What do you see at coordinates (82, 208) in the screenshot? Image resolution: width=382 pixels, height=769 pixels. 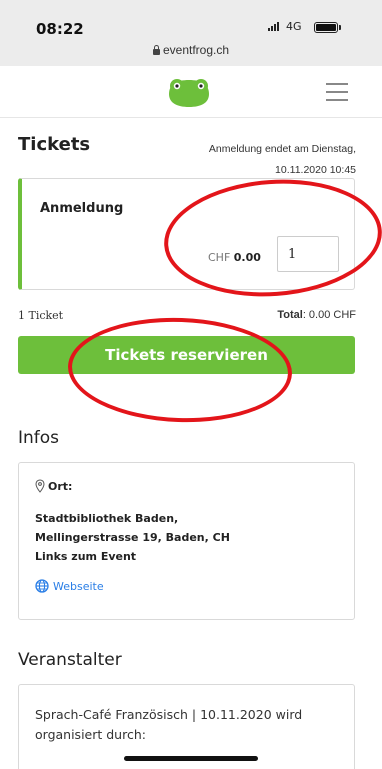 I see `ticket-name: Anmeldung` at bounding box center [82, 208].